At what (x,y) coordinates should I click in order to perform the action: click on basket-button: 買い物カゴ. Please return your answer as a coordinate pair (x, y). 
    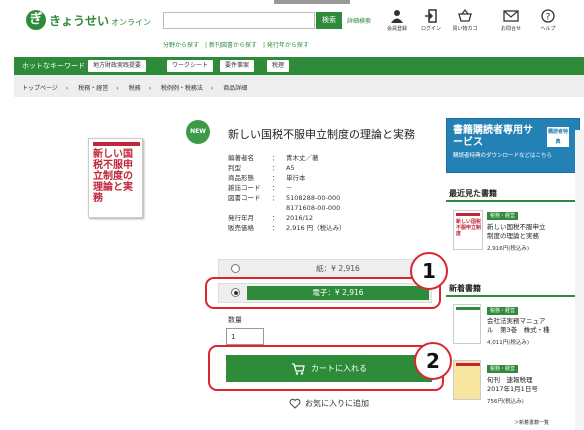
    Looking at the image, I should click on (465, 20).